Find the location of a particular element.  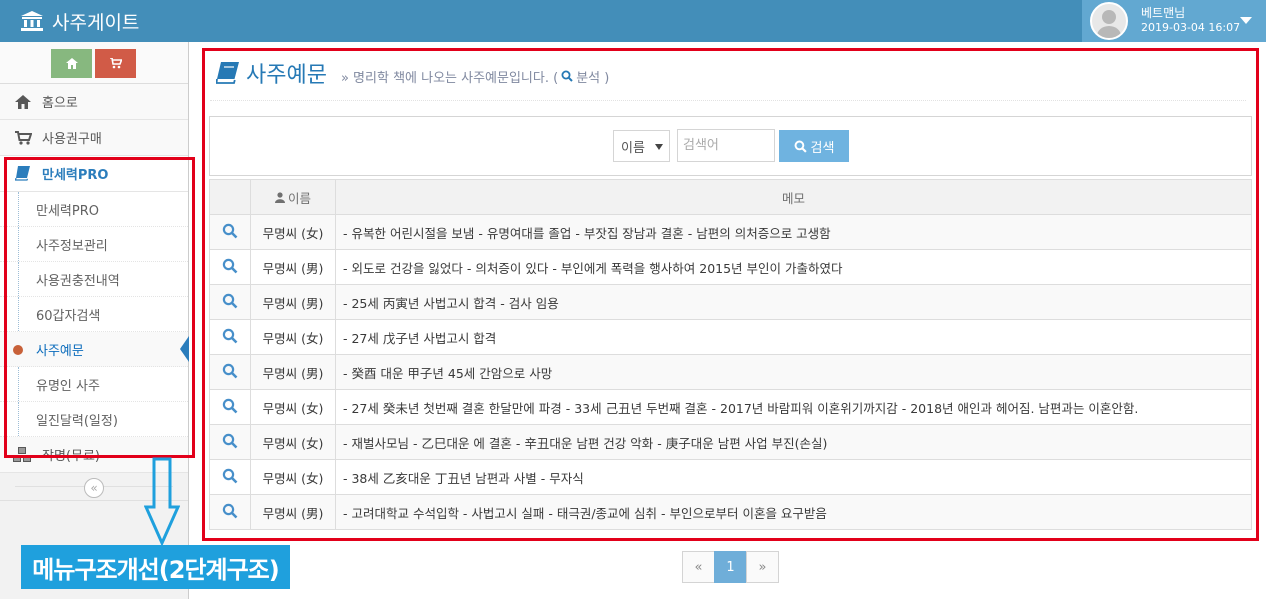

sidebar-item-label: 만세력PRO is located at coordinates (75, 175).